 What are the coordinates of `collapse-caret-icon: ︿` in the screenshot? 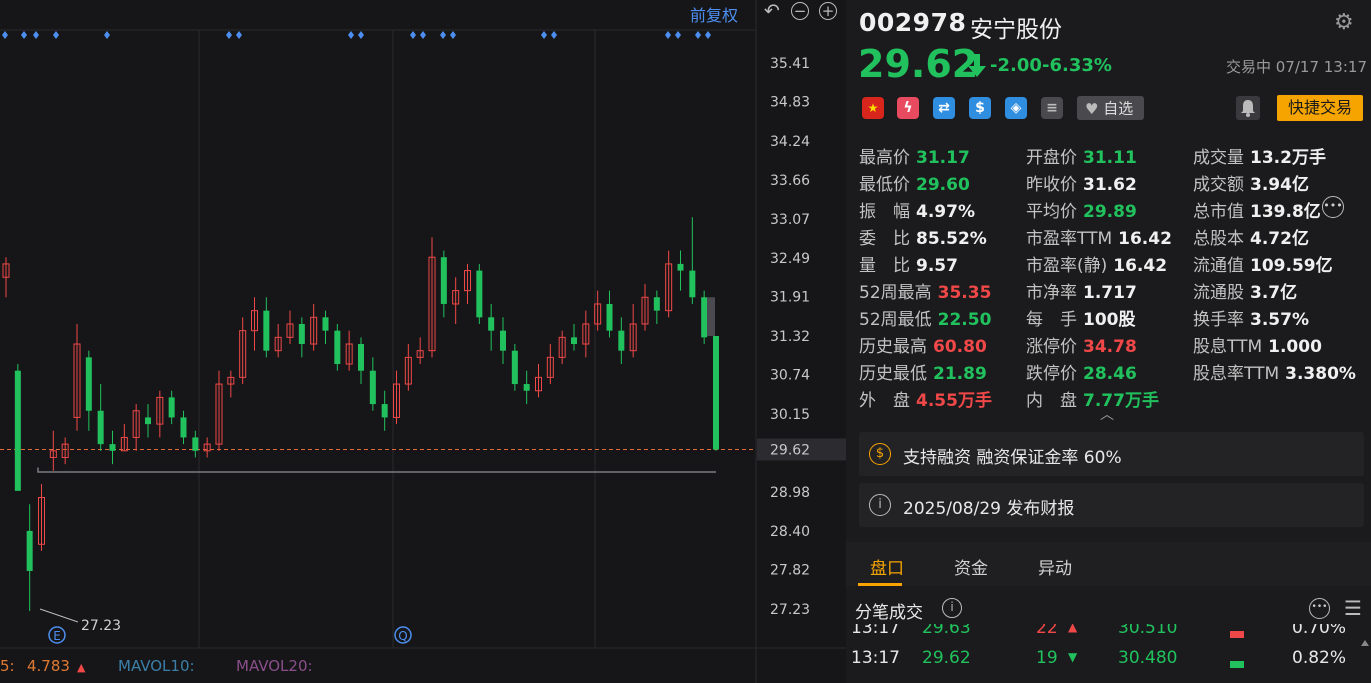 It's located at (1107, 414).